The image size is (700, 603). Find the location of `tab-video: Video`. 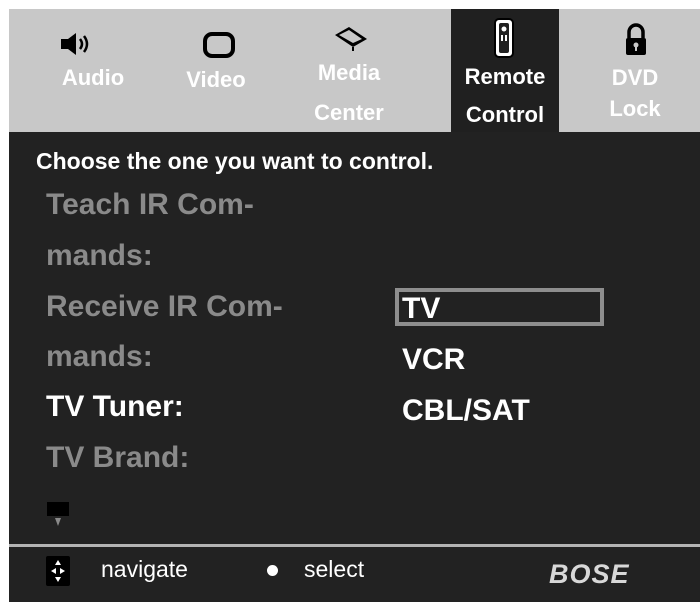

tab-video: Video is located at coordinates (216, 70).